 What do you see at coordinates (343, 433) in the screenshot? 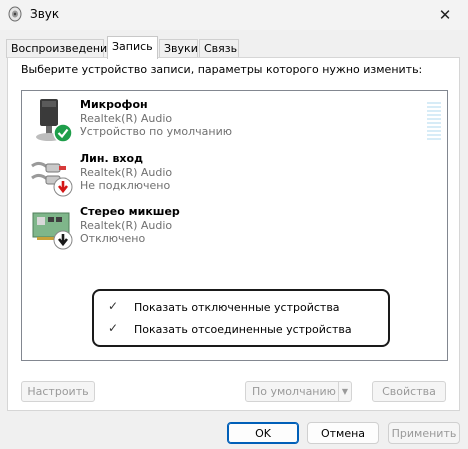
I see `cancel-button: Отмена` at bounding box center [343, 433].